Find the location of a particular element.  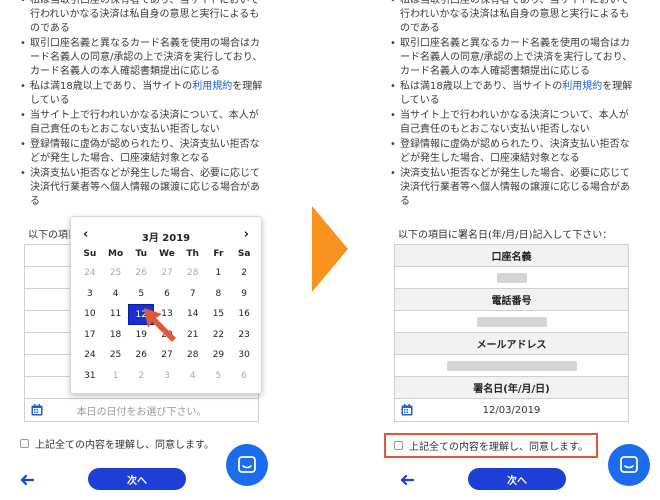

signature-form-table: 口座名義 電話番号 メールアドレス 署名日(年/月/日) 12/03/2019 is located at coordinates (511, 333).